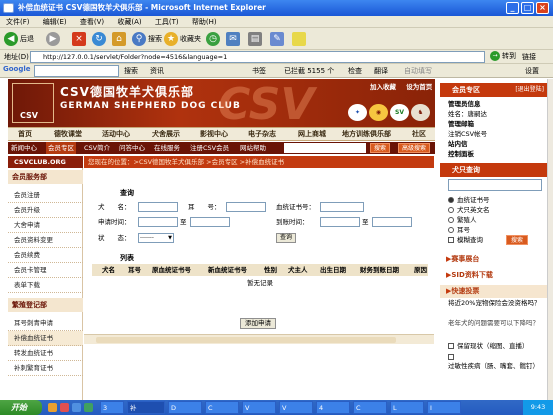  Describe the element at coordinates (45, 305) in the screenshot. I see `sidebar-section-breeding: 繁殖登记部` at that location.